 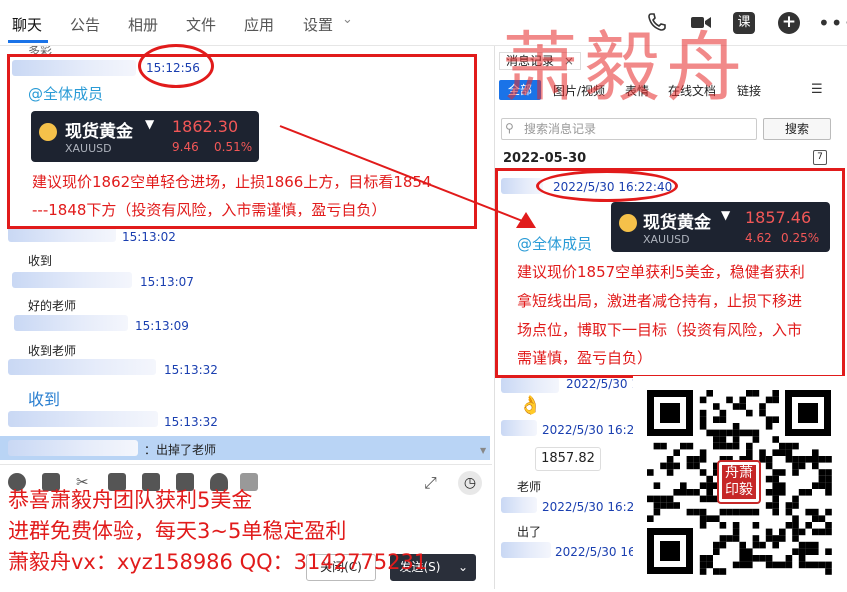 What do you see at coordinates (483, 450) in the screenshot?
I see `scroll-down-icon: ▼` at bounding box center [483, 450].